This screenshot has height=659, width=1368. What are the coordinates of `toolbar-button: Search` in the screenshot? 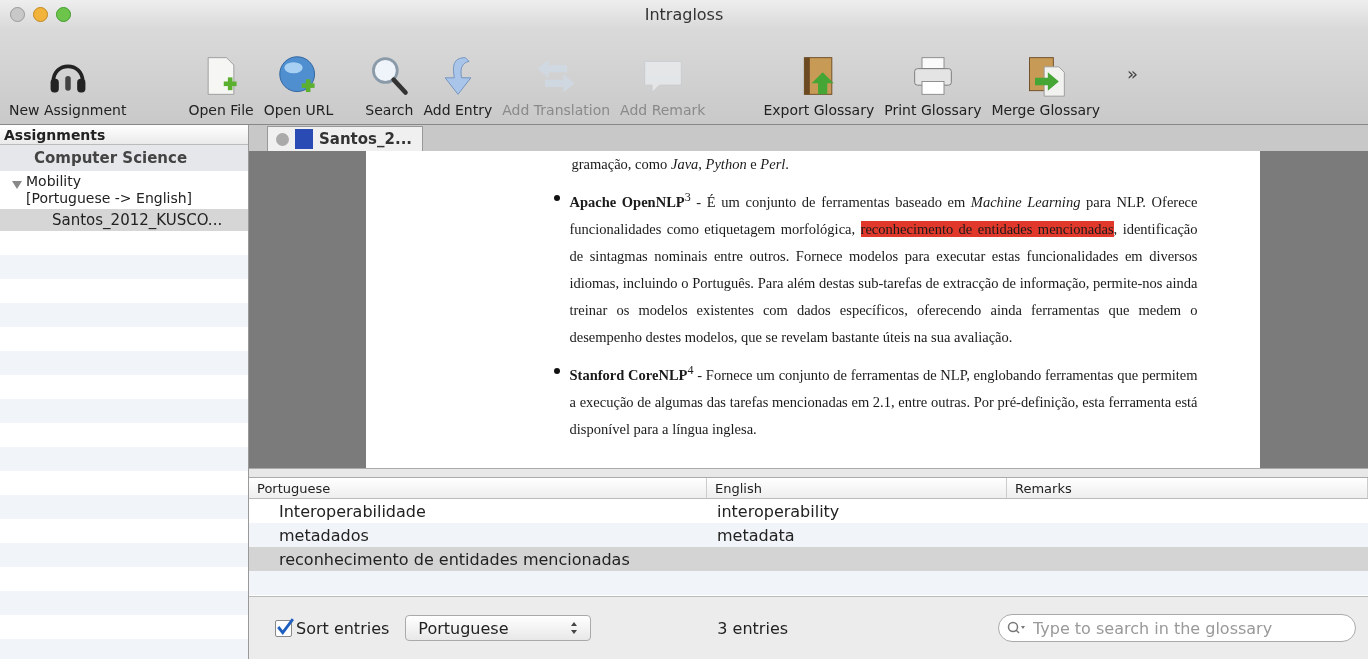 It's located at (389, 86).